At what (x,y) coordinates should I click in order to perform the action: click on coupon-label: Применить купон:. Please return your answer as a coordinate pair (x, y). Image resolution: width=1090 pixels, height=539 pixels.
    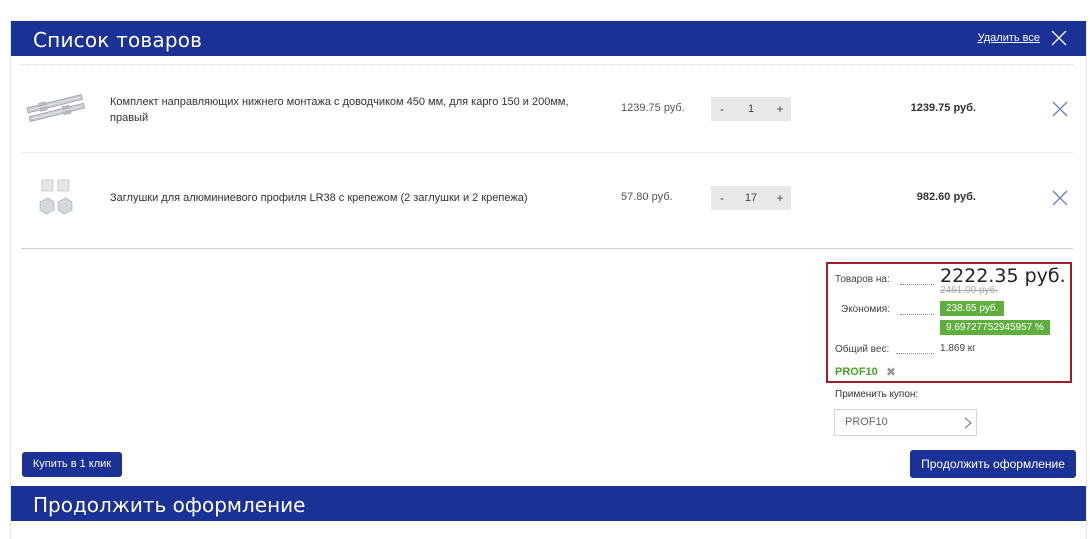
    Looking at the image, I should click on (877, 394).